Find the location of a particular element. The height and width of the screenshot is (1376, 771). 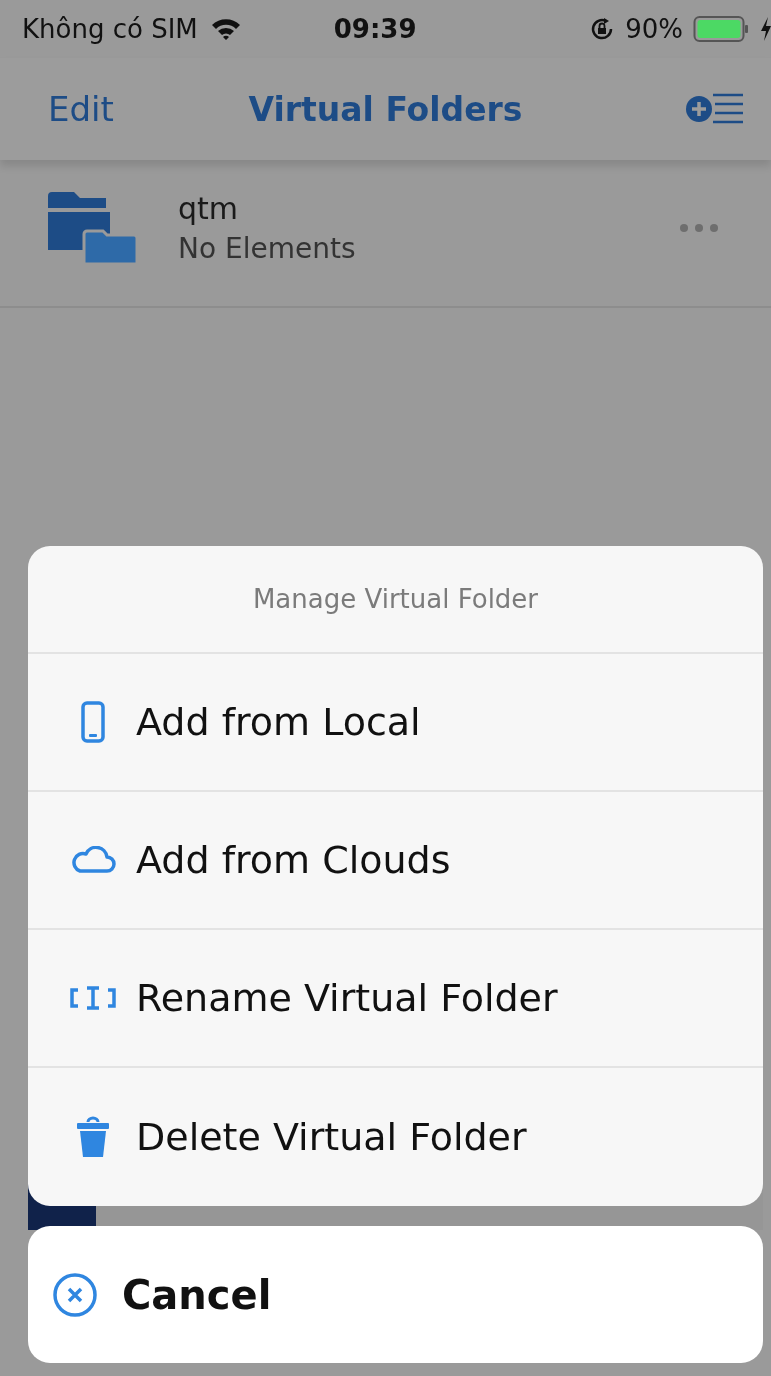

folder-name: qtm is located at coordinates (209, 208).